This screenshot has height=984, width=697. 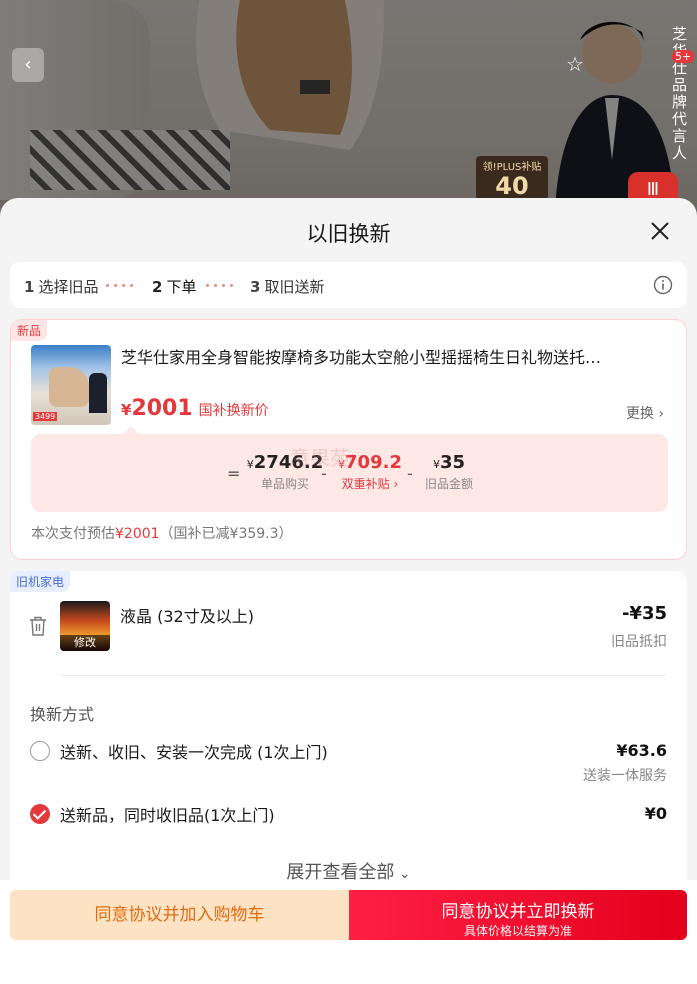 What do you see at coordinates (29, 330) in the screenshot?
I see `new-product-tag: 新品` at bounding box center [29, 330].